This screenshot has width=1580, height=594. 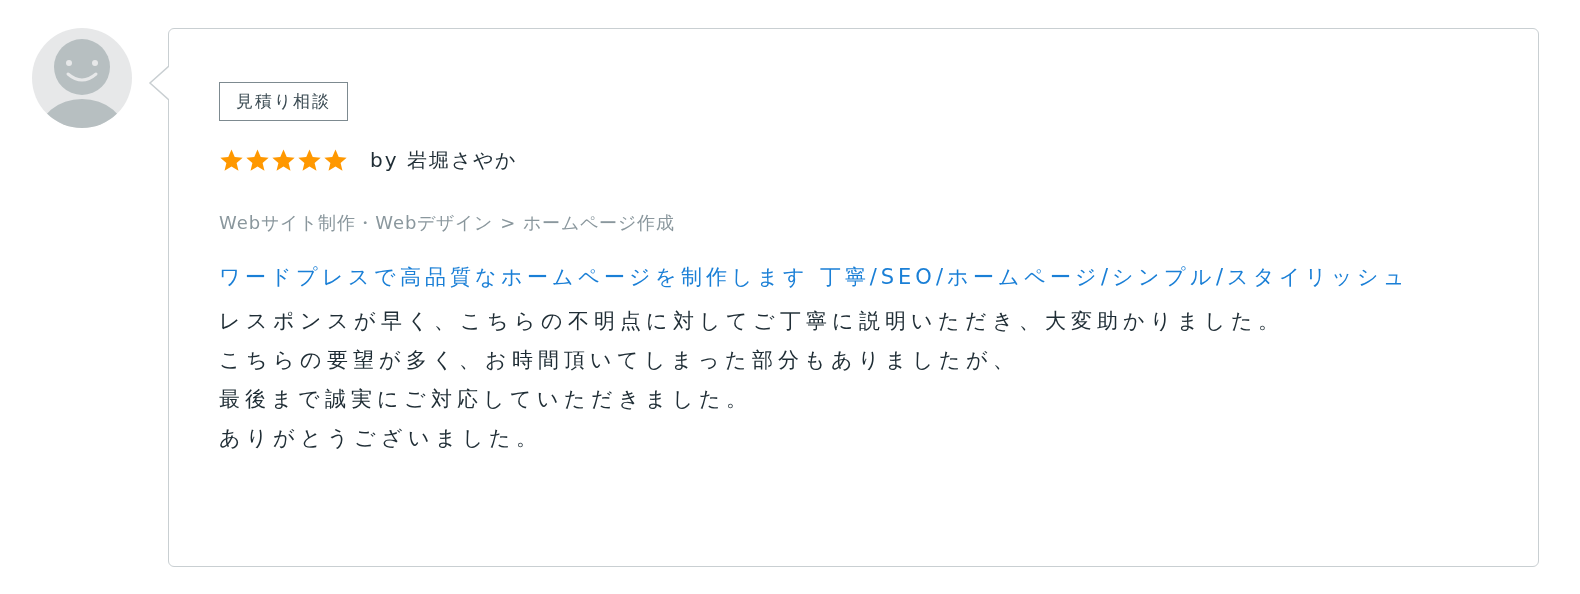 What do you see at coordinates (380, 438) in the screenshot?
I see `review-text: ありがとうございました。` at bounding box center [380, 438].